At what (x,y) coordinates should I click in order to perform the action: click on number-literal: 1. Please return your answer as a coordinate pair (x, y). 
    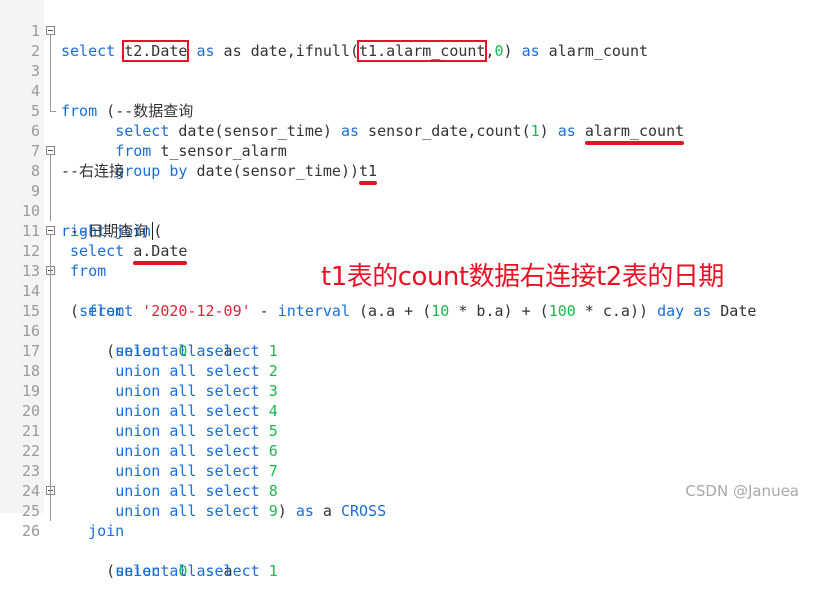
    Looking at the image, I should click on (273, 571).